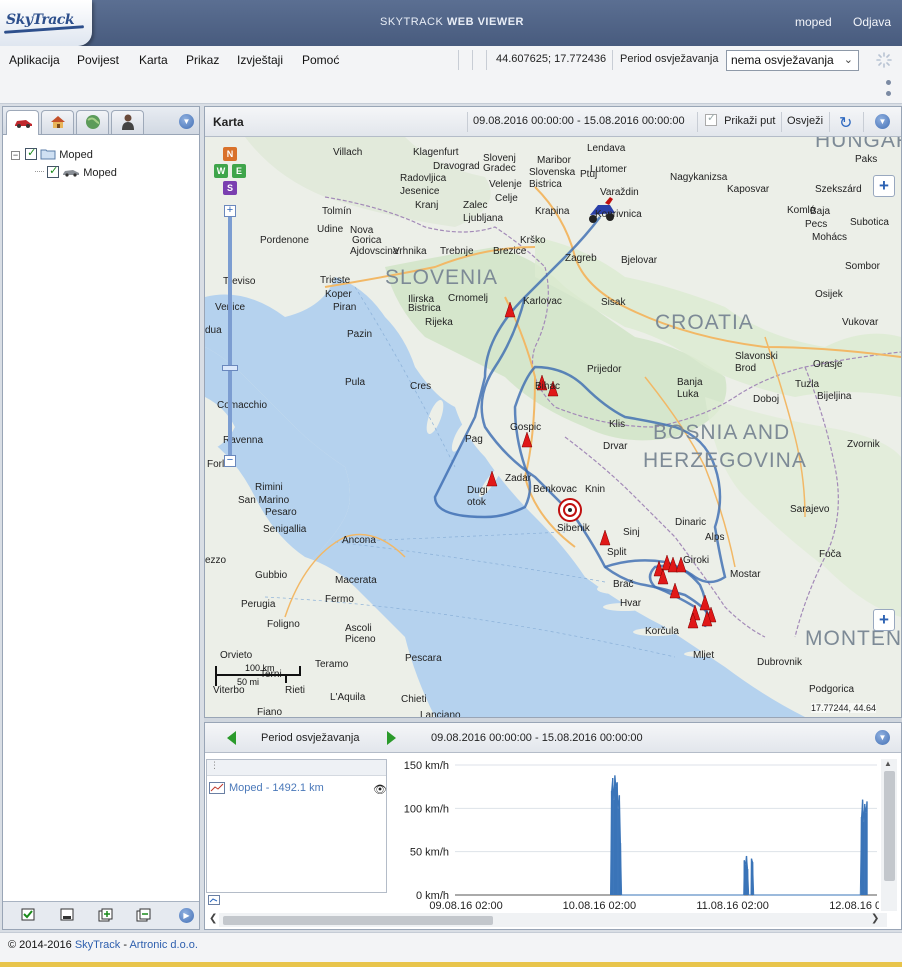 This screenshot has height=967, width=902. Describe the element at coordinates (828, 364) in the screenshot. I see `svg-text: Orasje` at that location.